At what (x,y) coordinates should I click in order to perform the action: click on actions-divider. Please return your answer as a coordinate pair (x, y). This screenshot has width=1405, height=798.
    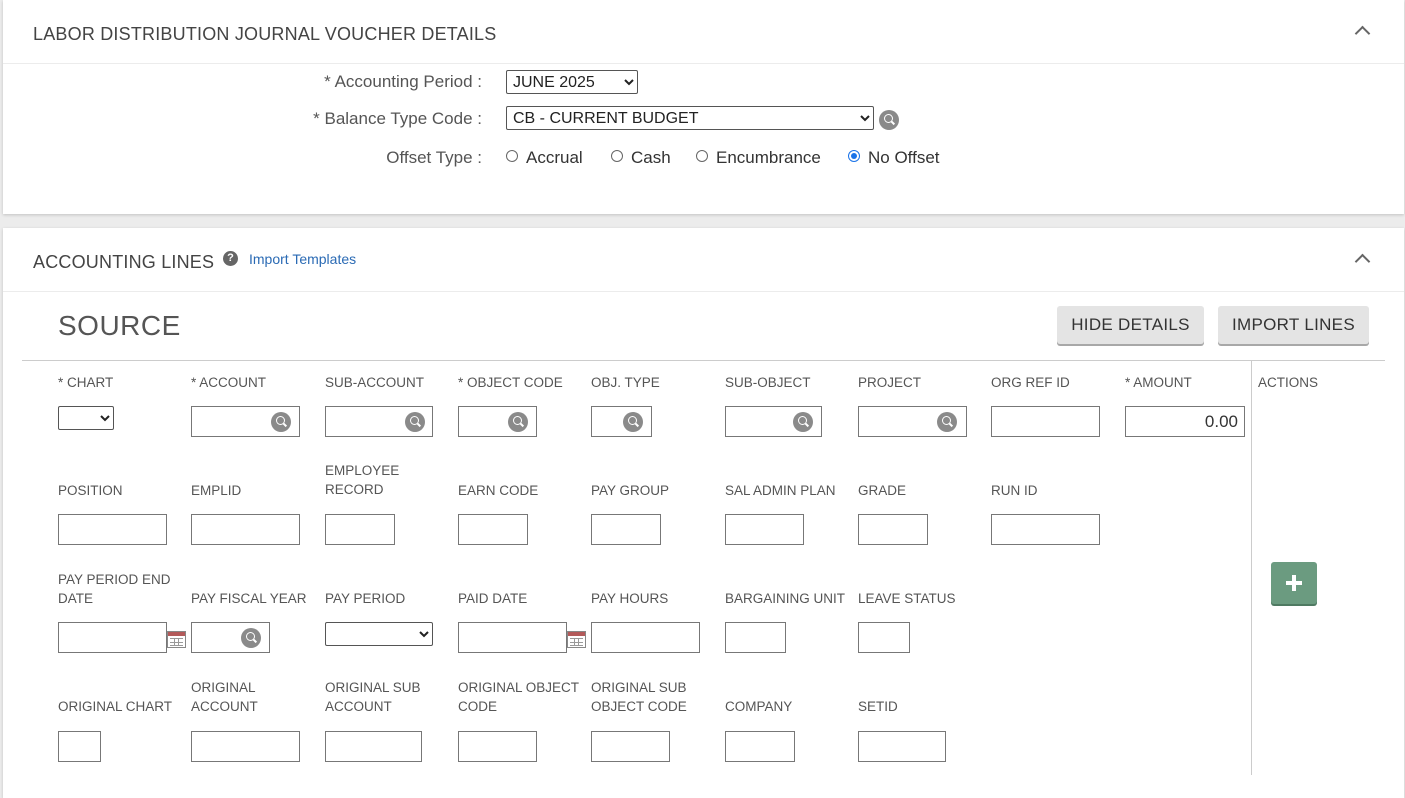
    Looking at the image, I should click on (1251, 568).